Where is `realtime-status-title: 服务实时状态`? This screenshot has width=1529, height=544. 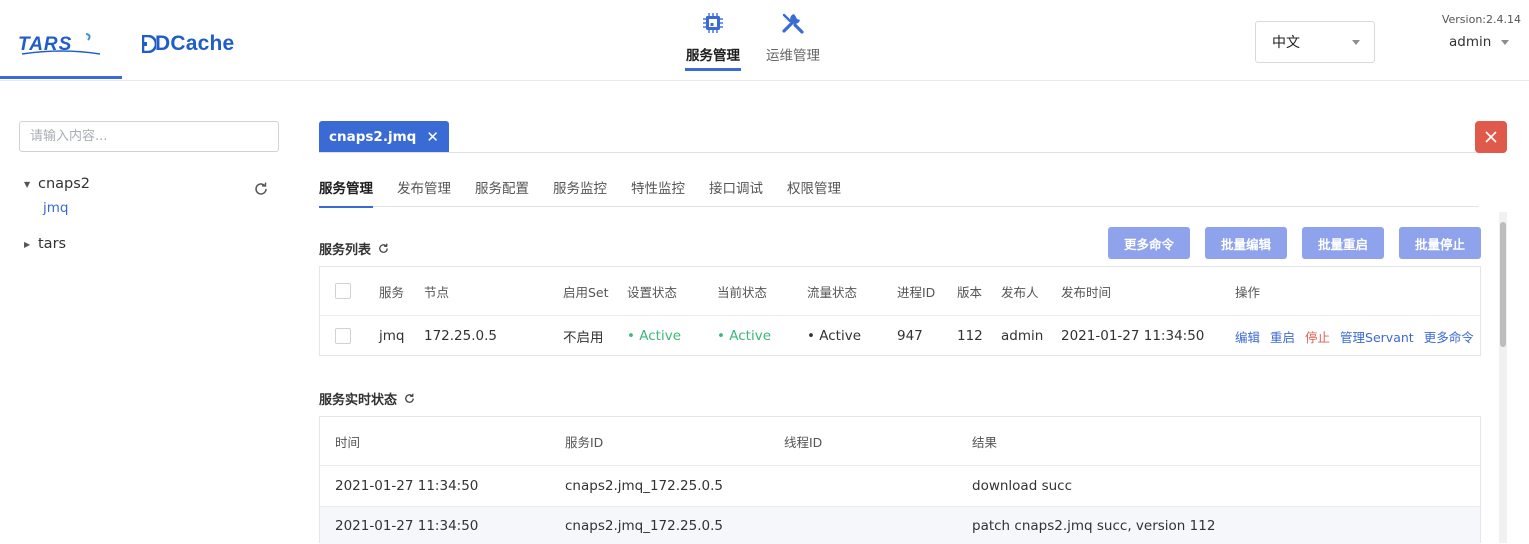
realtime-status-title: 服务实时状态 is located at coordinates (367, 398).